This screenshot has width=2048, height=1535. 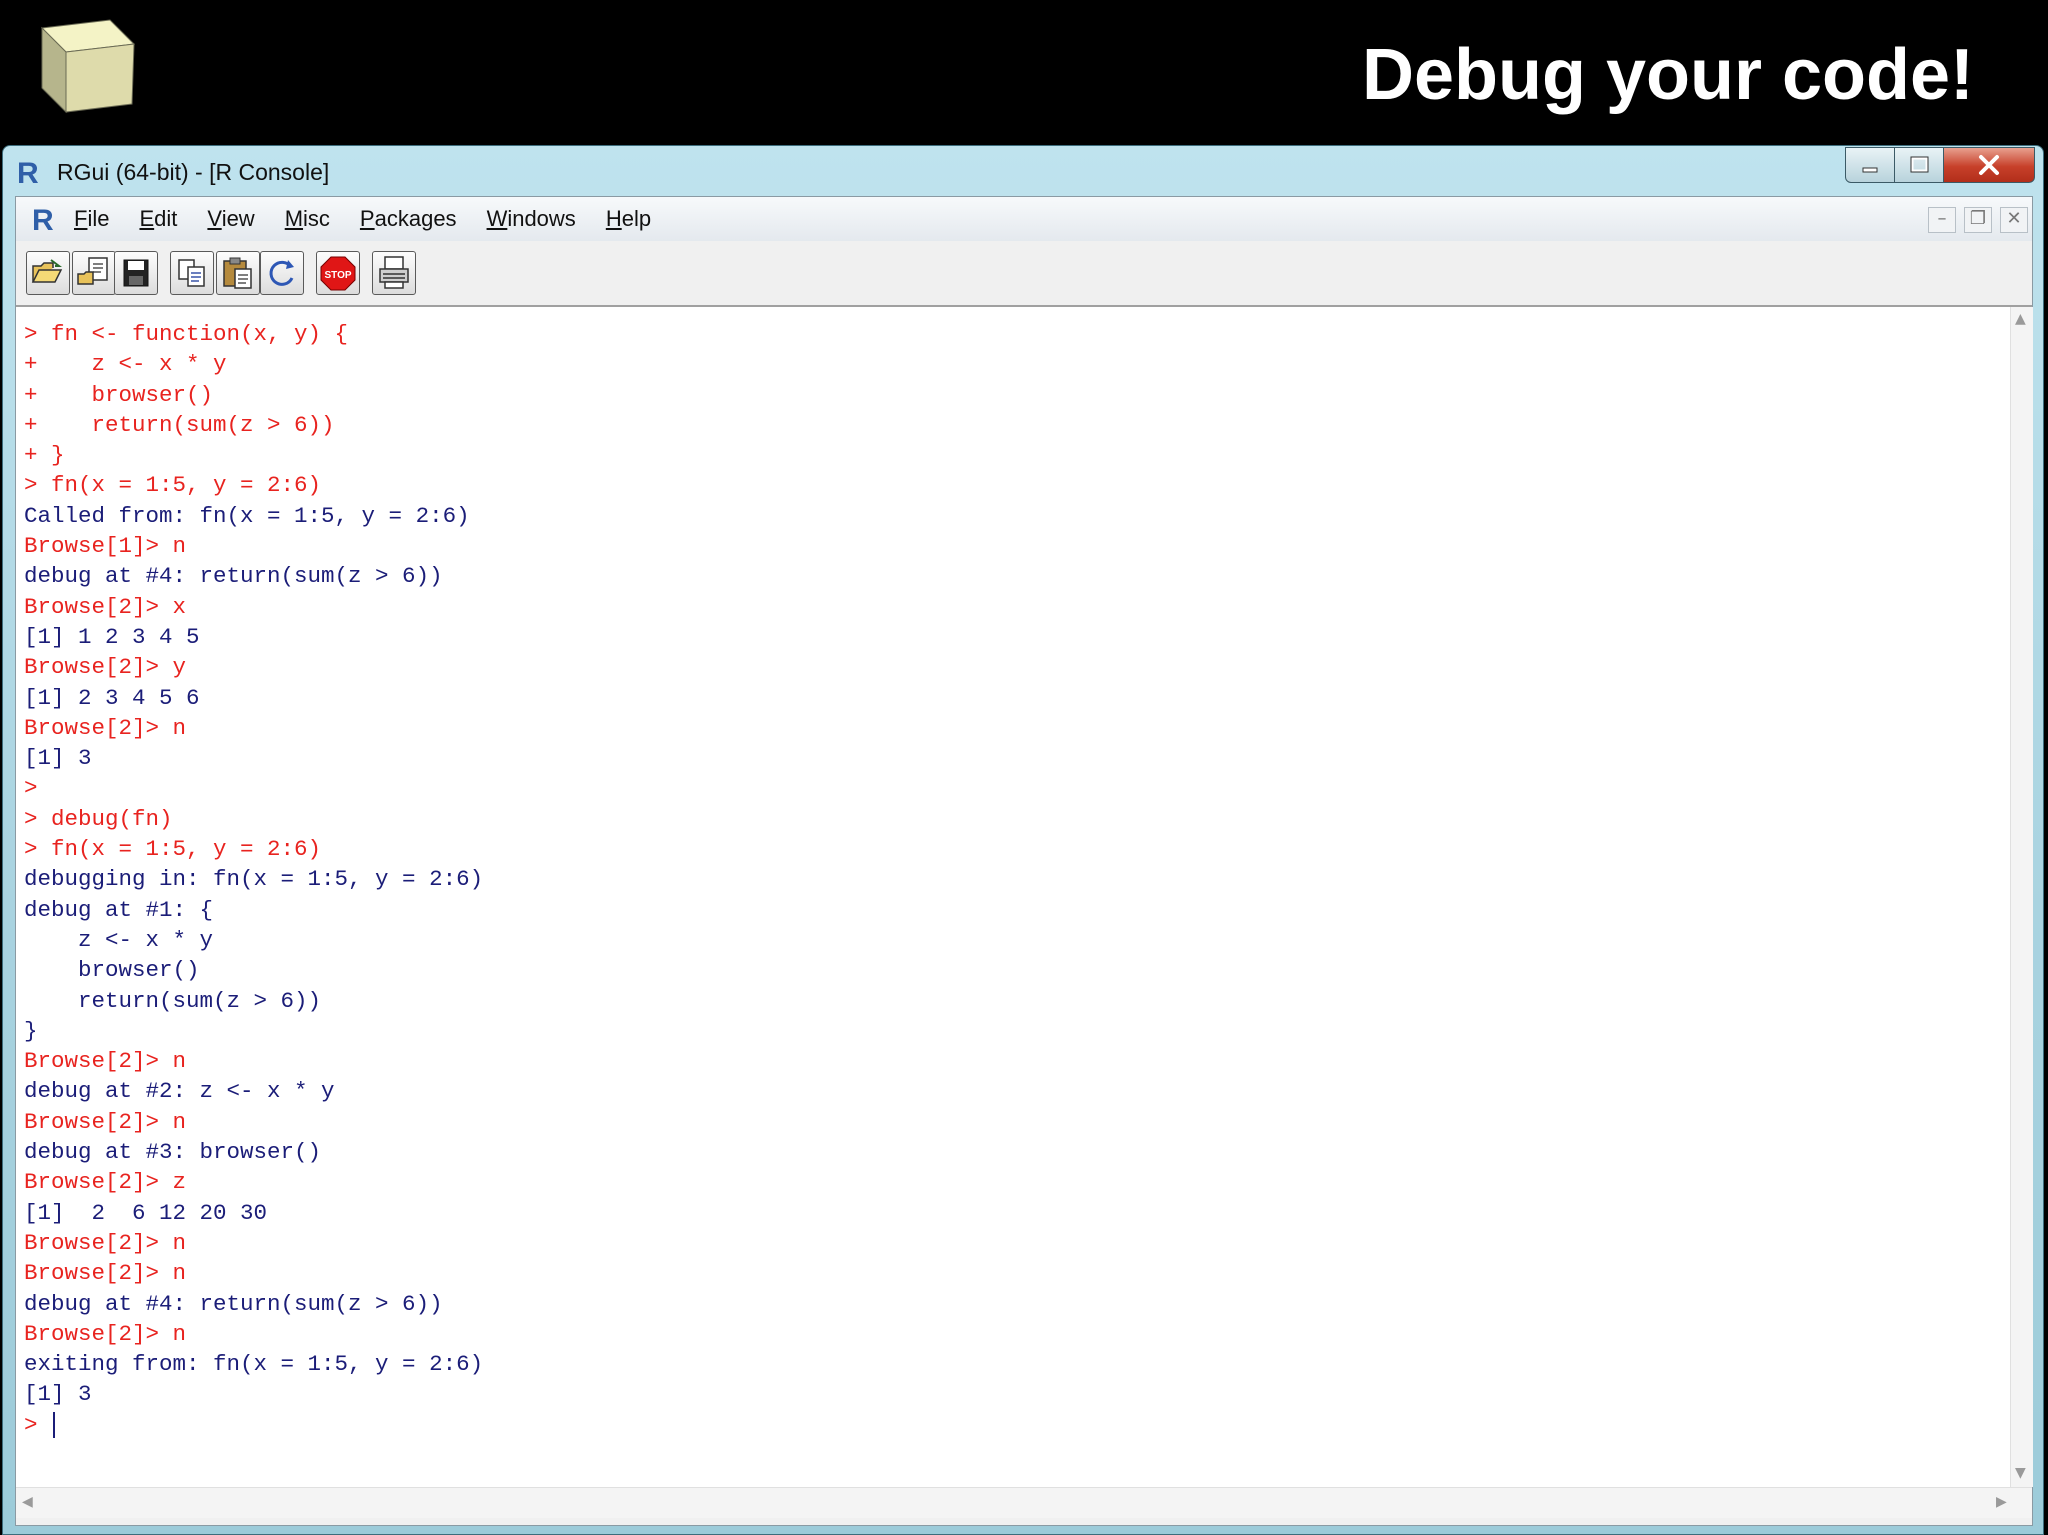 I want to click on console-output-line: debugging in: fn(x = 1:5, y = 2:6), so click(x=253, y=879).